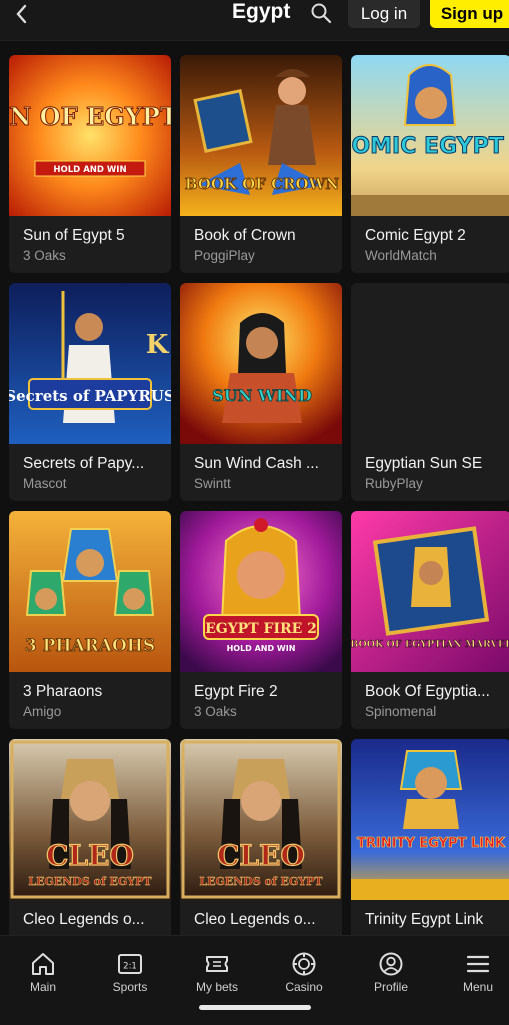 This screenshot has height=1025, width=509. I want to click on search-icon, so click(321, 13).